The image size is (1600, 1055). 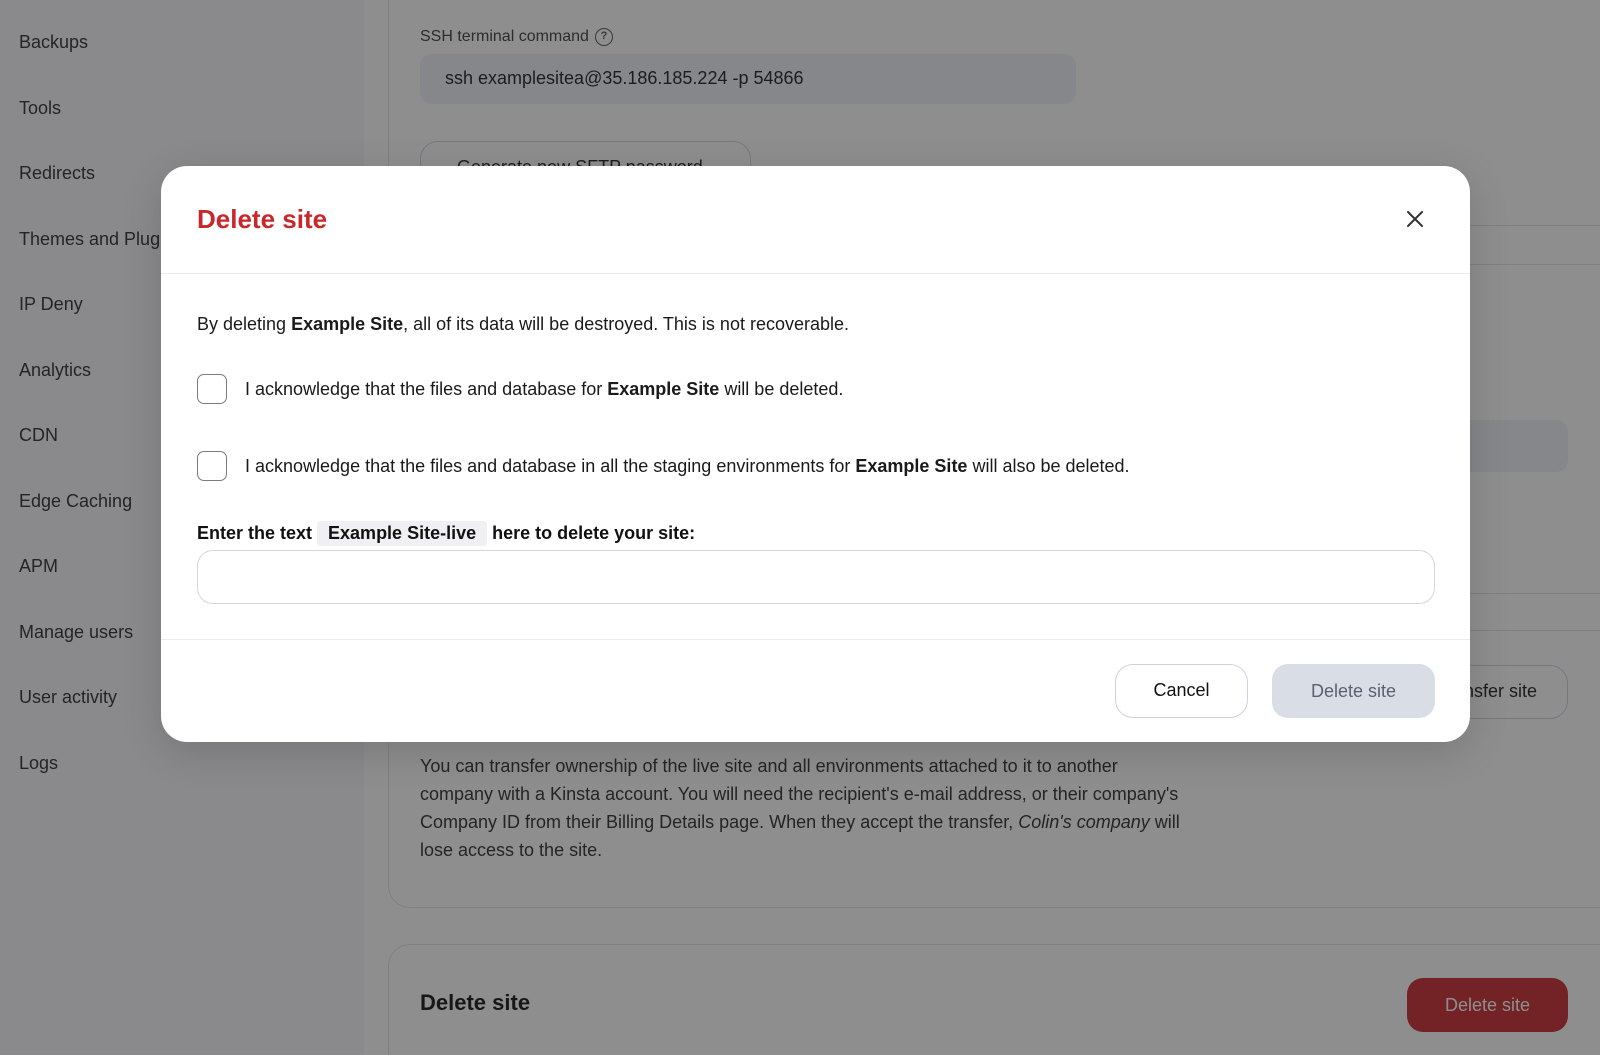 I want to click on confirm-label-end: here to delete your site:, so click(x=594, y=533).